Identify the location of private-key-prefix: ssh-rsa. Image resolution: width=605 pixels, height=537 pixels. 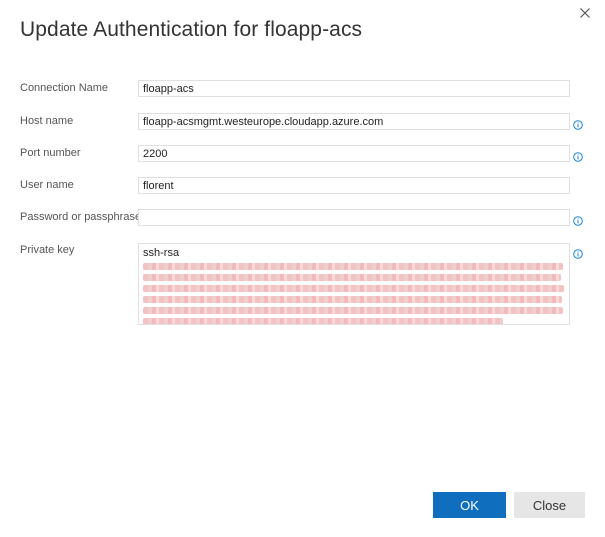
(161, 253).